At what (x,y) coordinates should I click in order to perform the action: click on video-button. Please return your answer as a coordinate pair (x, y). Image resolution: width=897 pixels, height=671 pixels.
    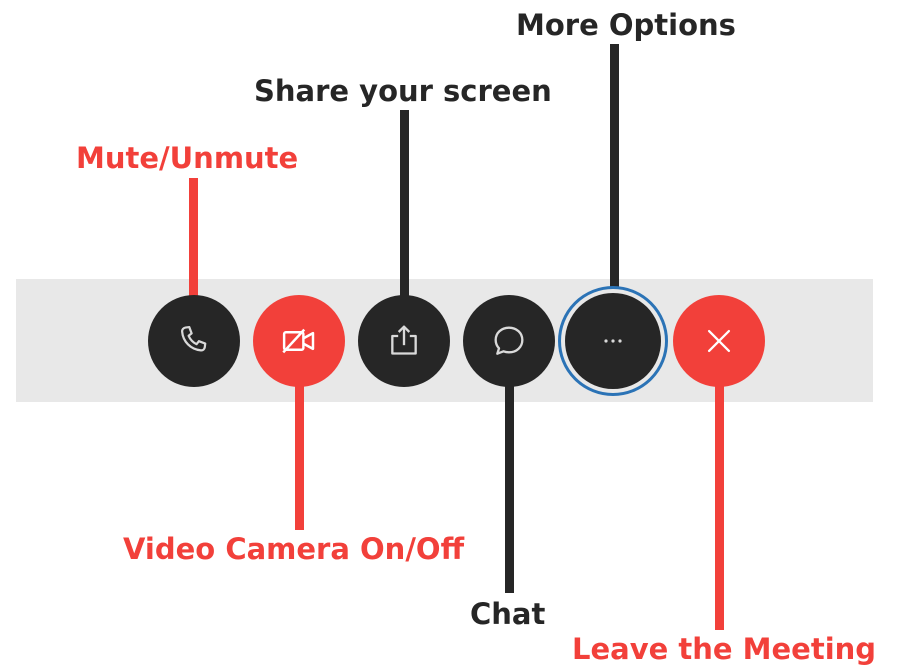
    Looking at the image, I should click on (299, 341).